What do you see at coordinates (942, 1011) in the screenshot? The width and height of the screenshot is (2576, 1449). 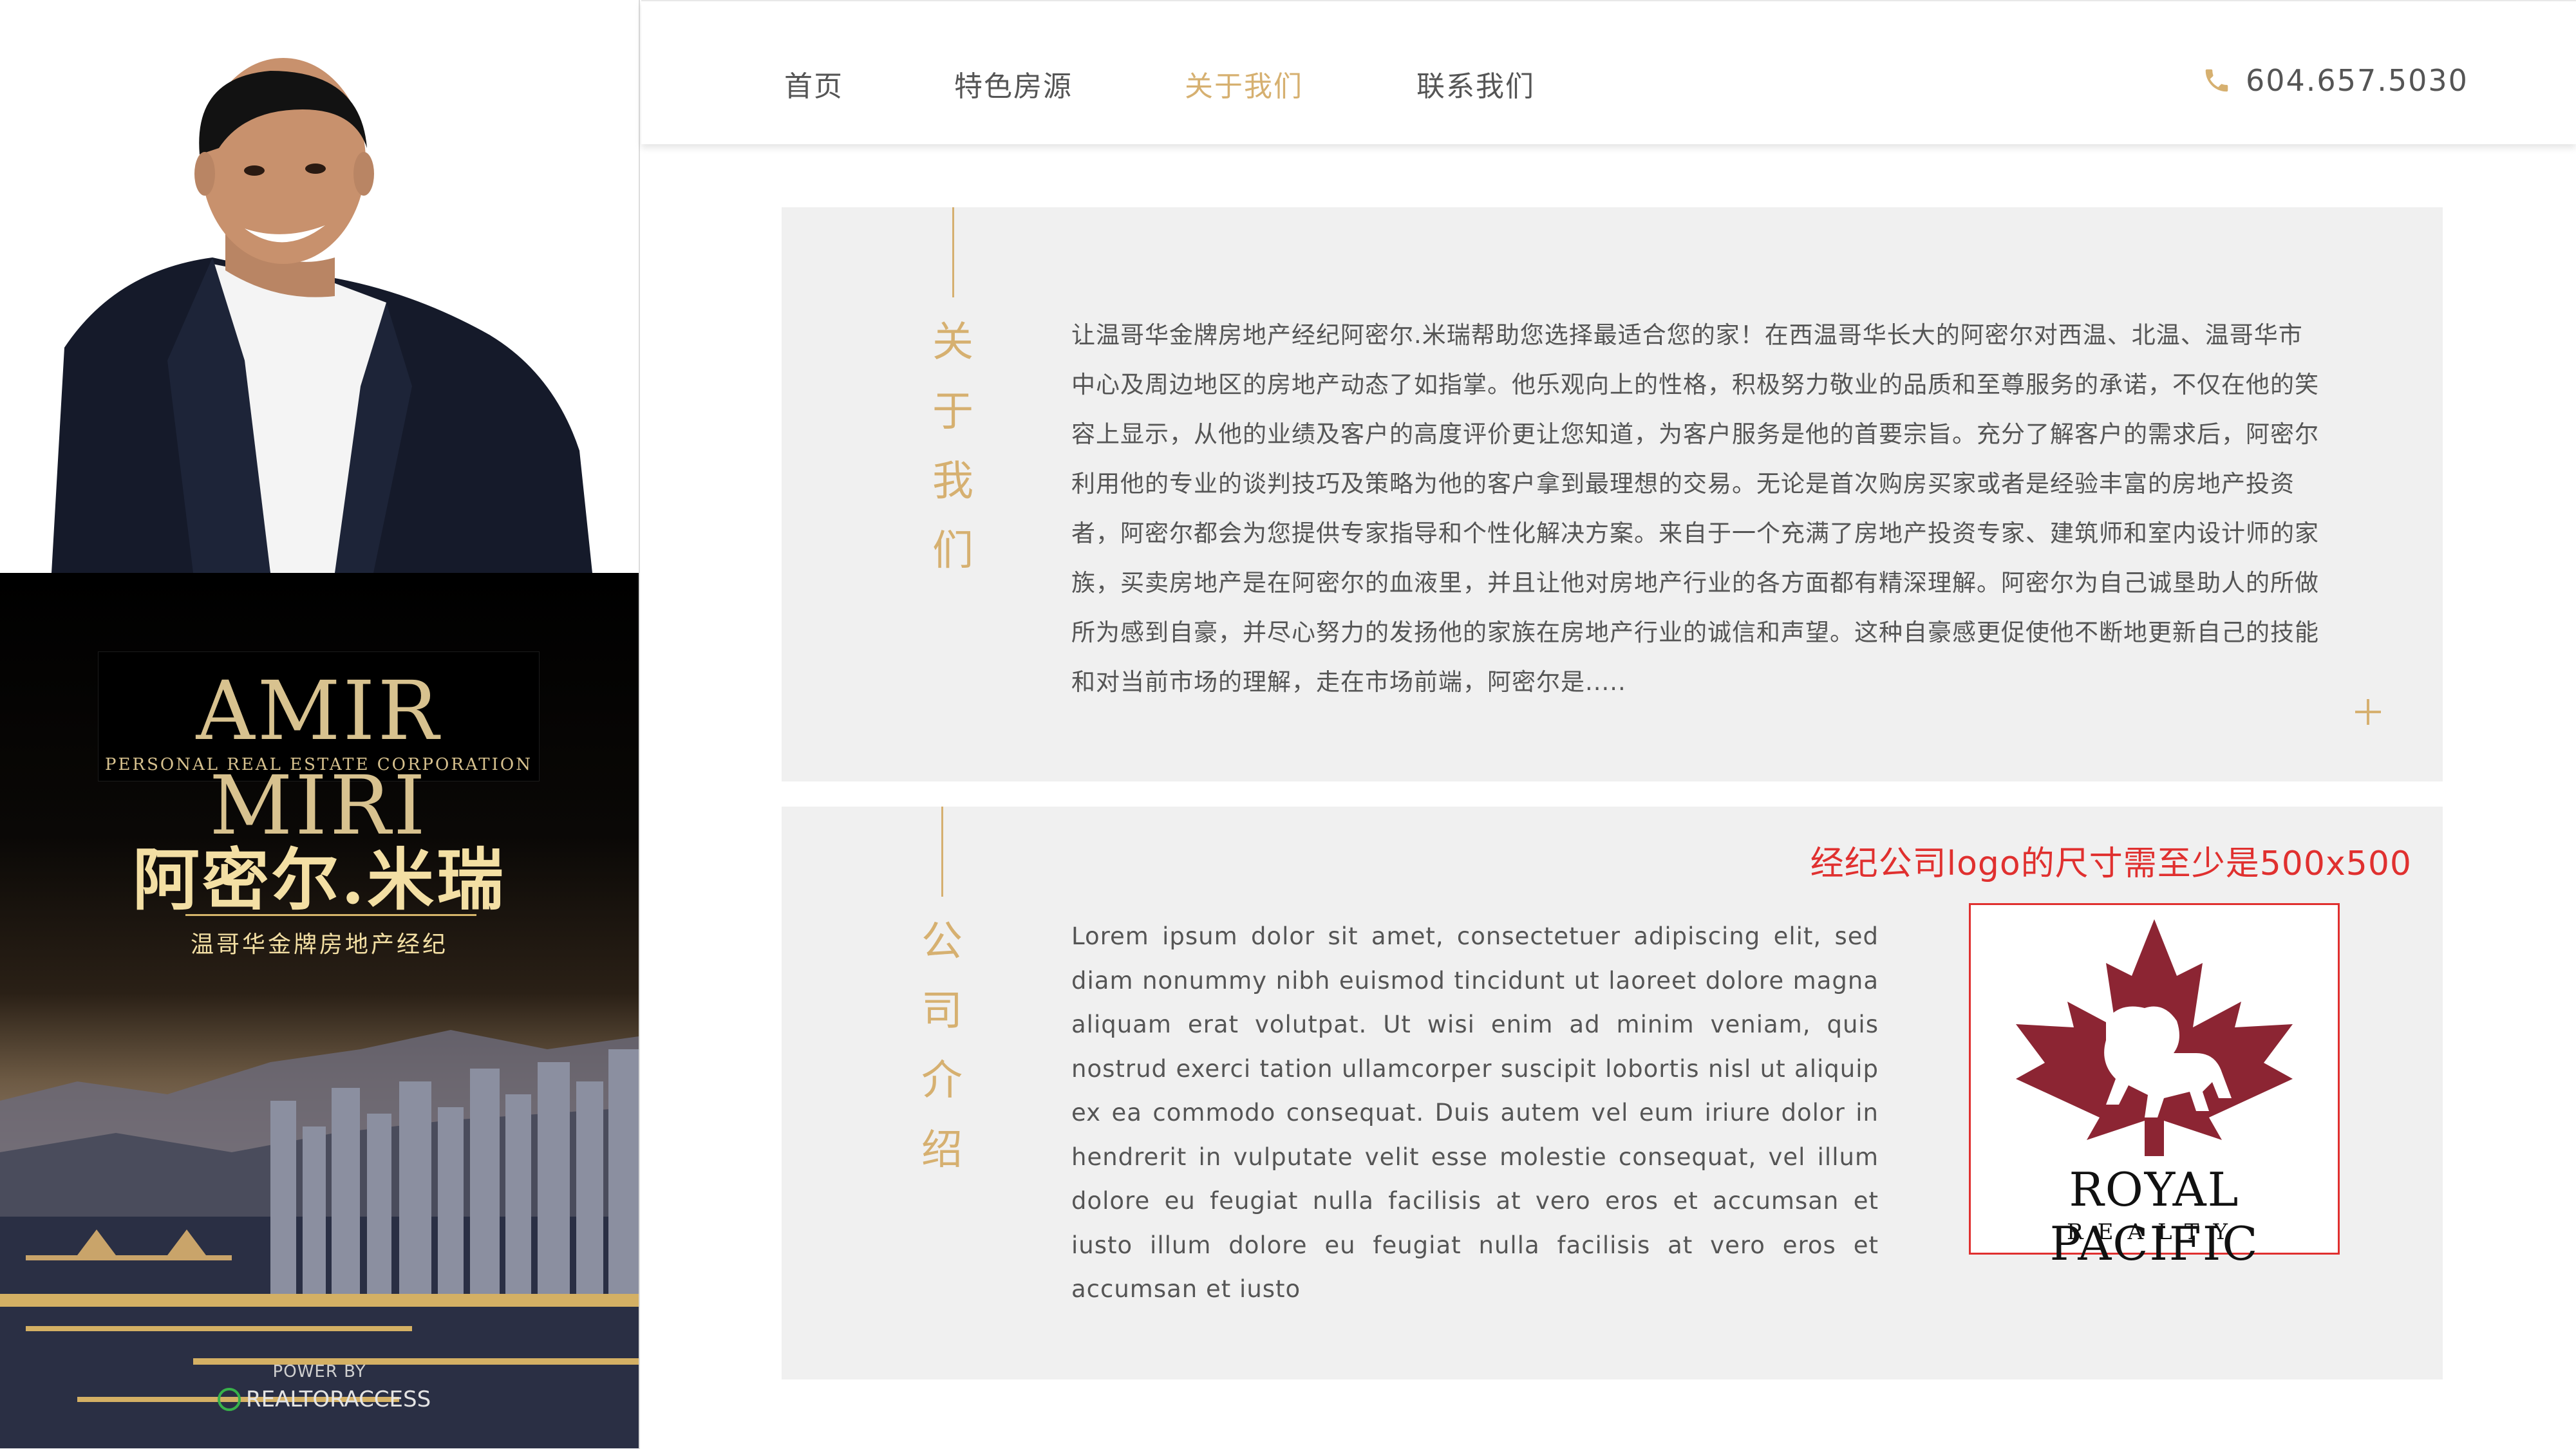 I see `company-title-char: 司` at bounding box center [942, 1011].